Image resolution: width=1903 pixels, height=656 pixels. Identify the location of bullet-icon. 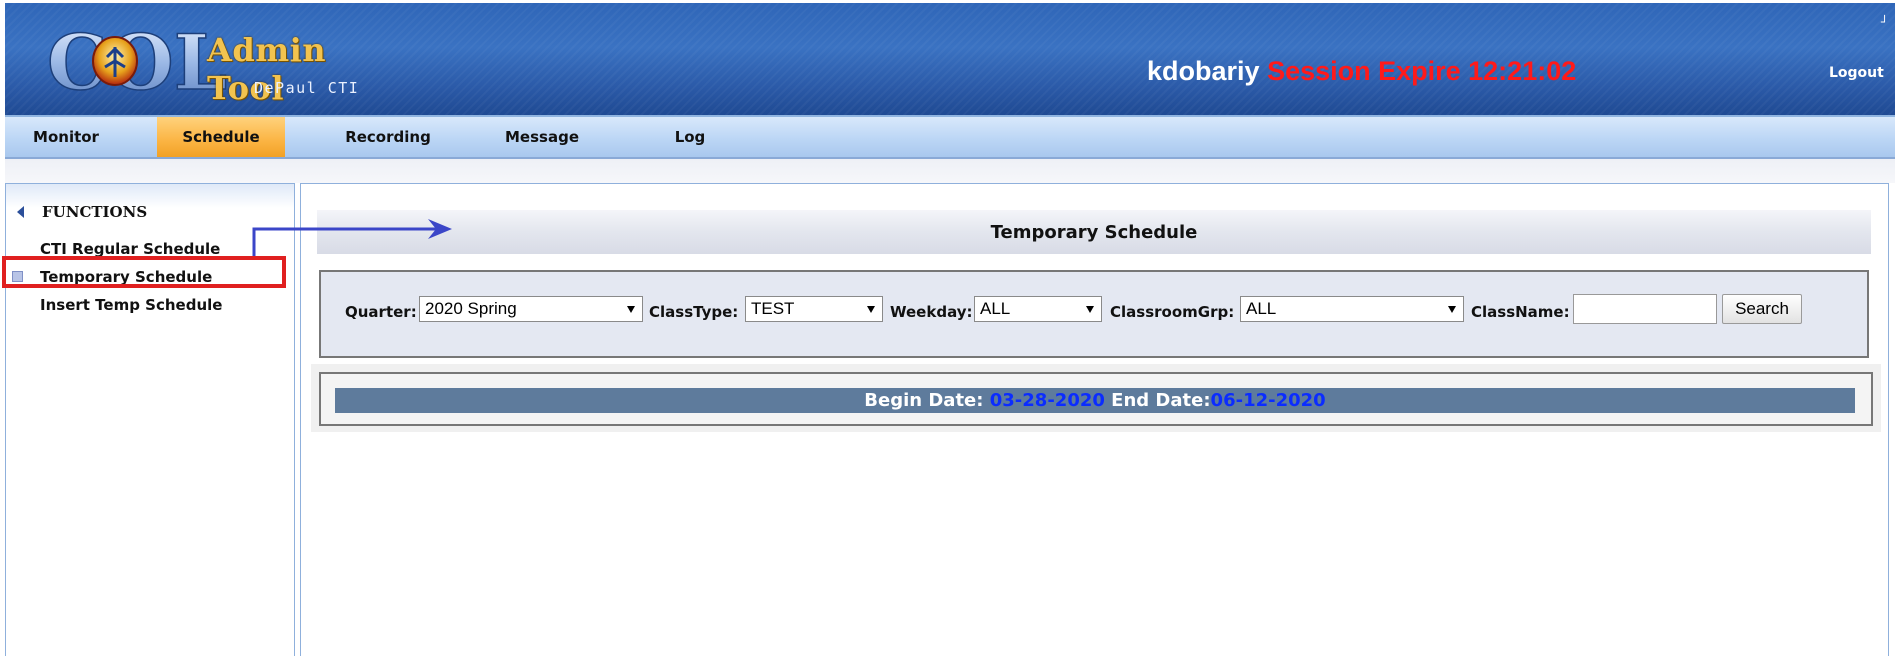
(17, 276).